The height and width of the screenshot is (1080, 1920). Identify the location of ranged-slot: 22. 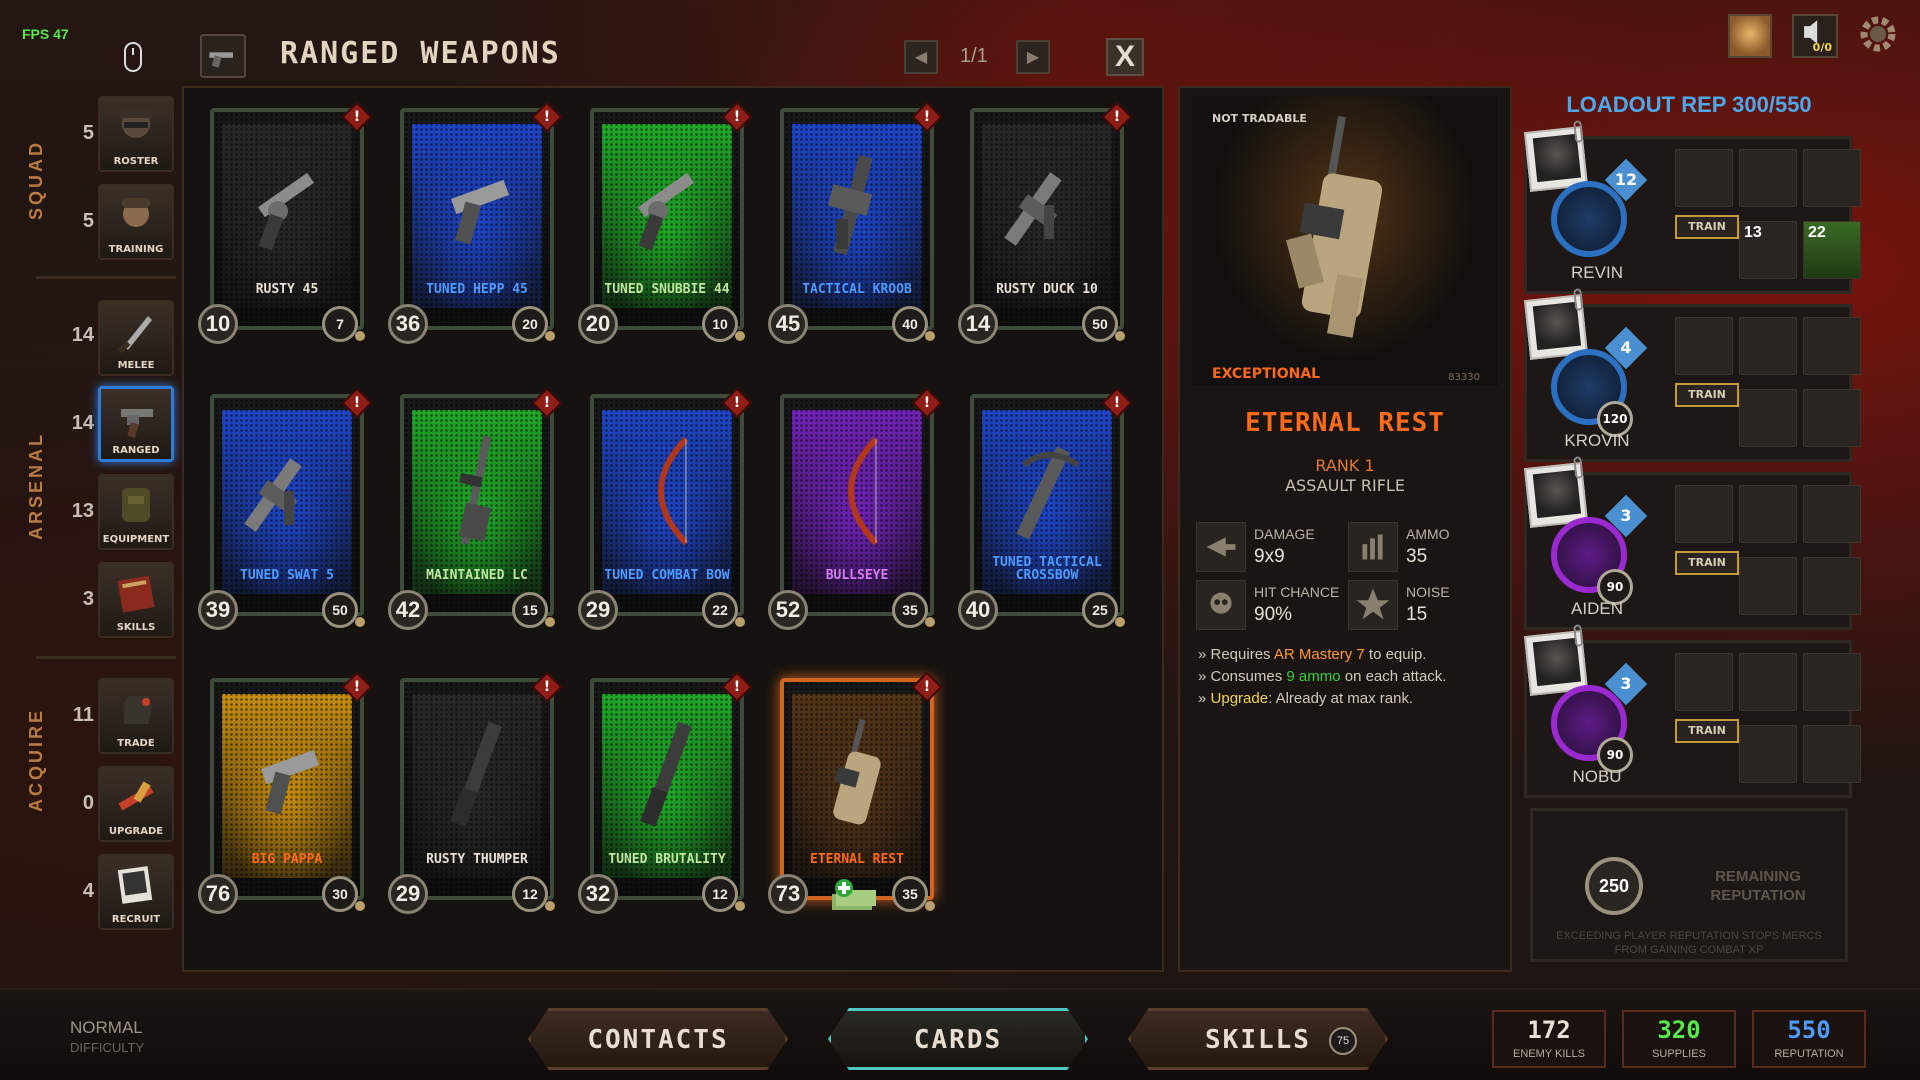
(1832, 250).